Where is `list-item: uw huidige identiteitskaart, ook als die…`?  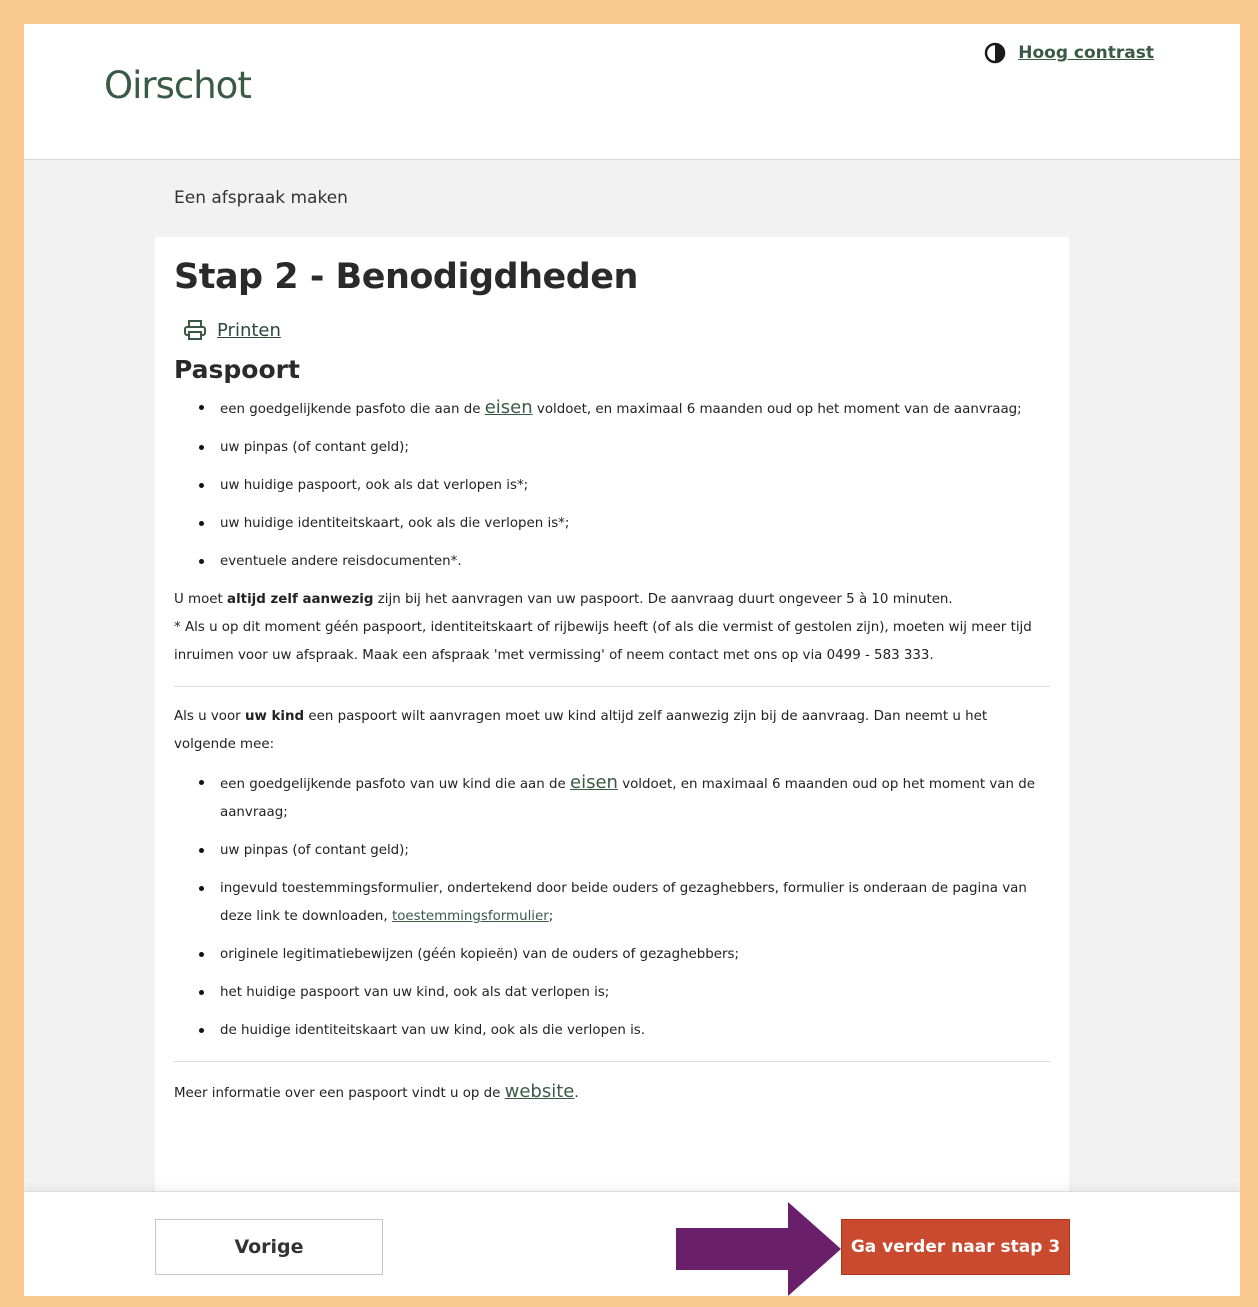 list-item: uw huidige identiteitskaart, ook als die… is located at coordinates (612, 524).